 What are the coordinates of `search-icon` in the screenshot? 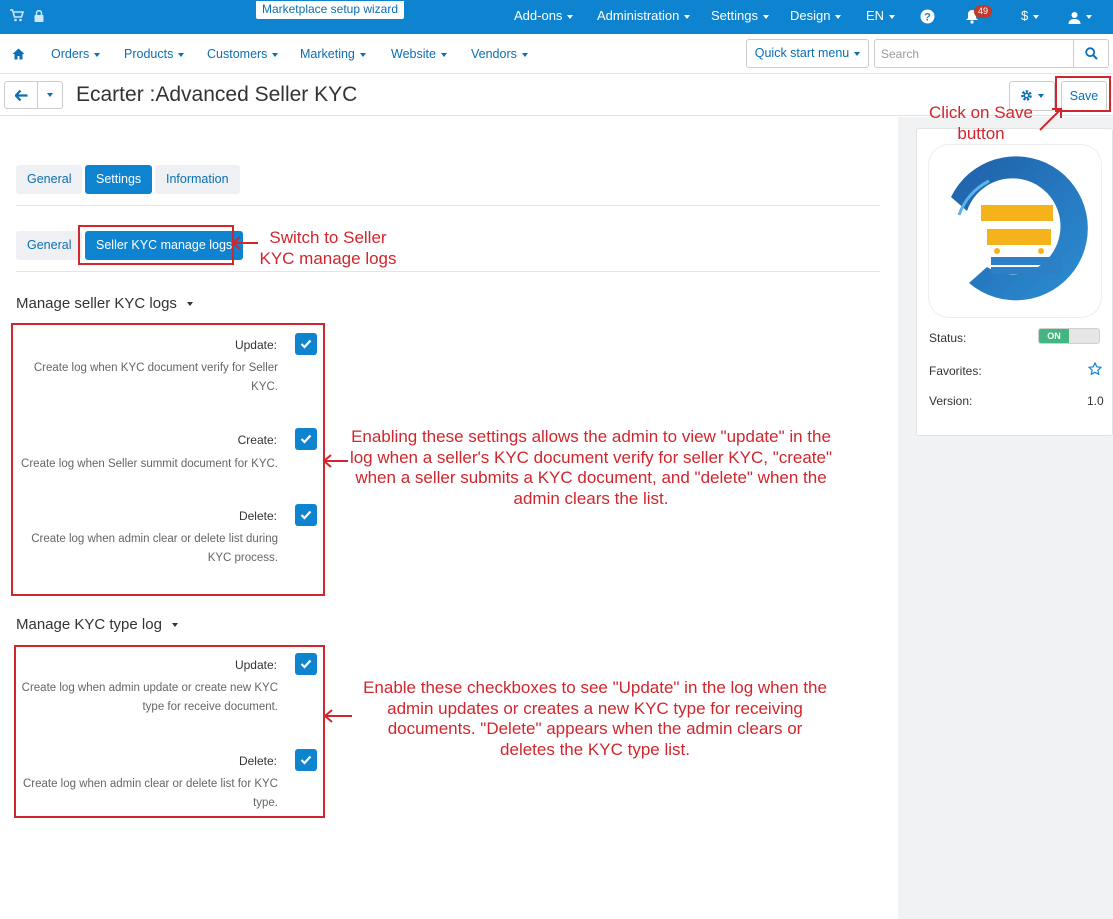 It's located at (1091, 53).